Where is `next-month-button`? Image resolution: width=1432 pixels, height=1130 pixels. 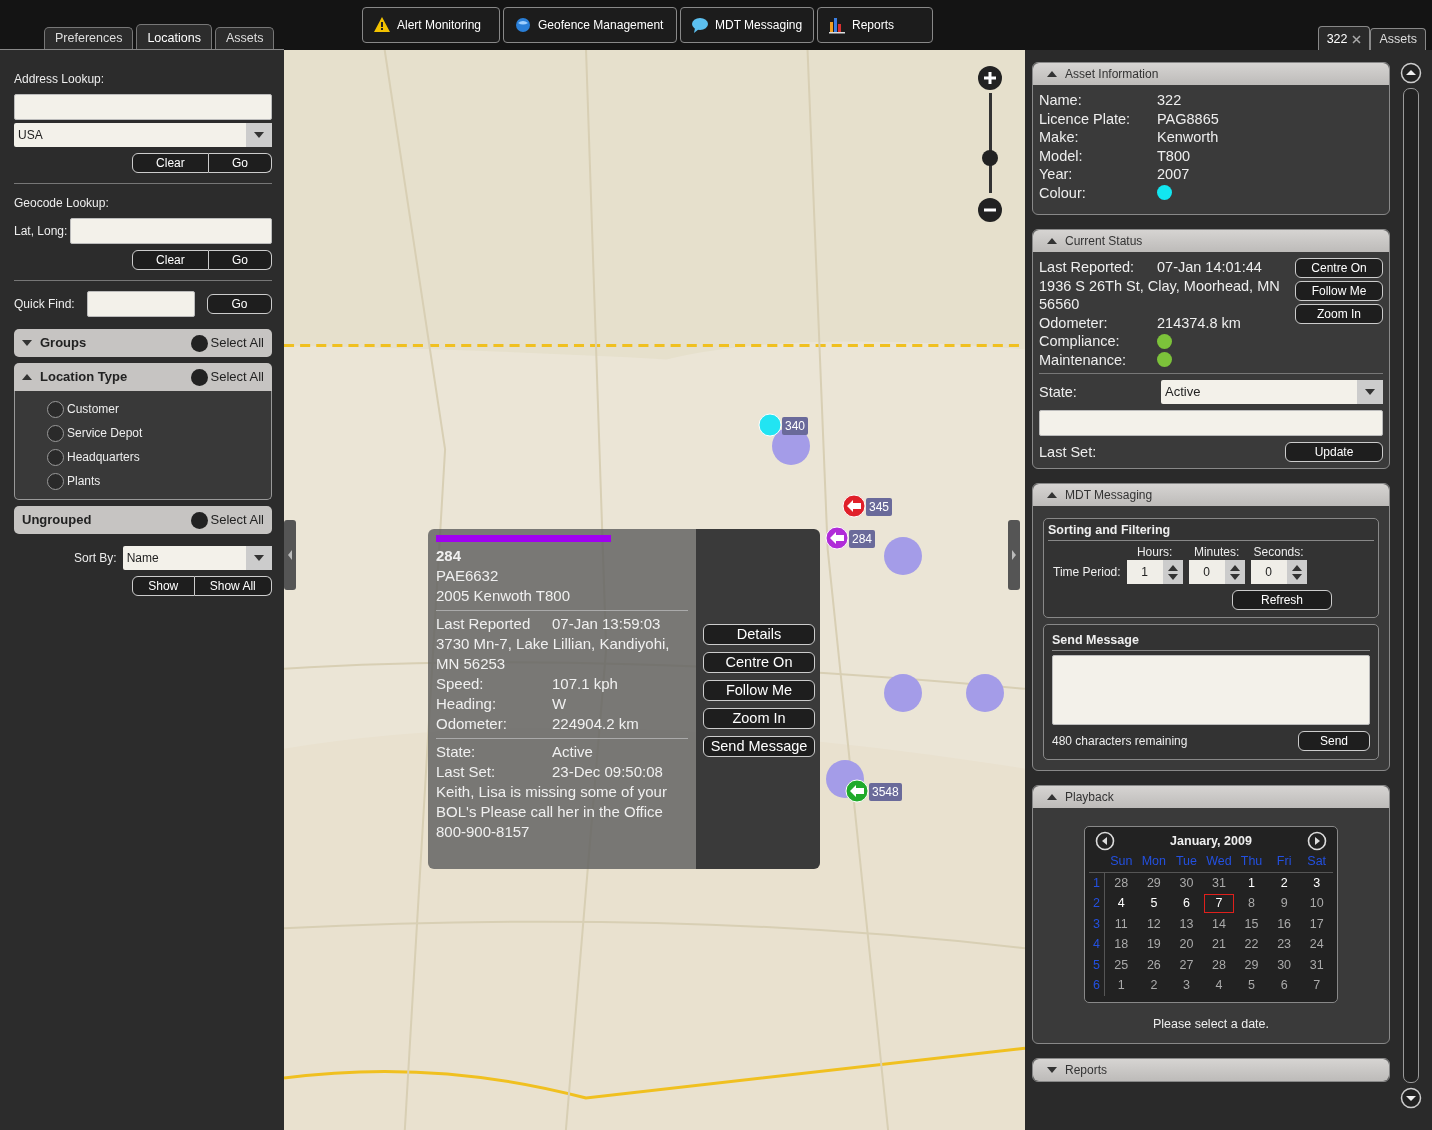 next-month-button is located at coordinates (1317, 841).